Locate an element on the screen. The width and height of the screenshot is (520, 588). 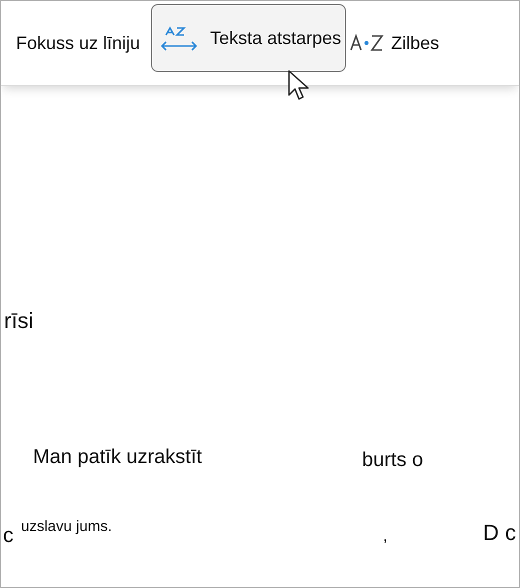
text-fragment: D c is located at coordinates (499, 533).